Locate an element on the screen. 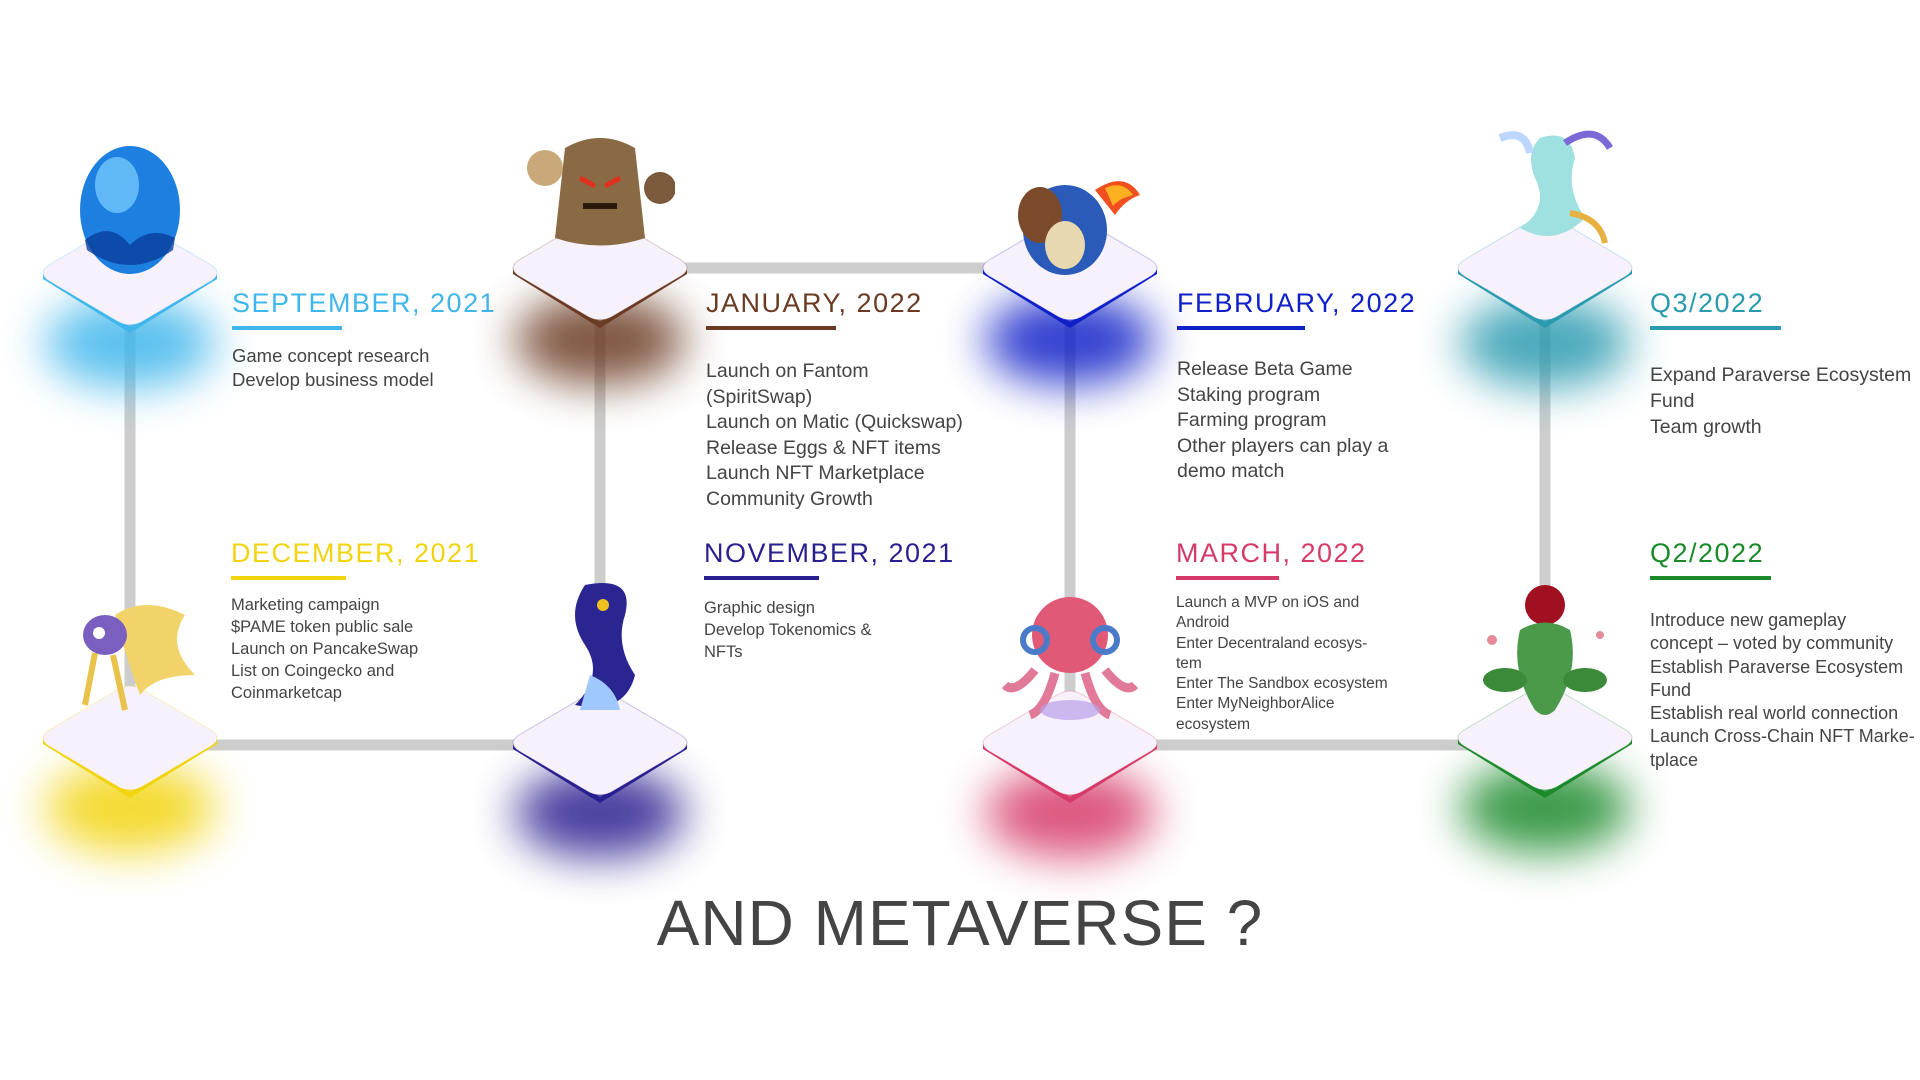  milestone-item: $PAME token public sale is located at coordinates (322, 627).